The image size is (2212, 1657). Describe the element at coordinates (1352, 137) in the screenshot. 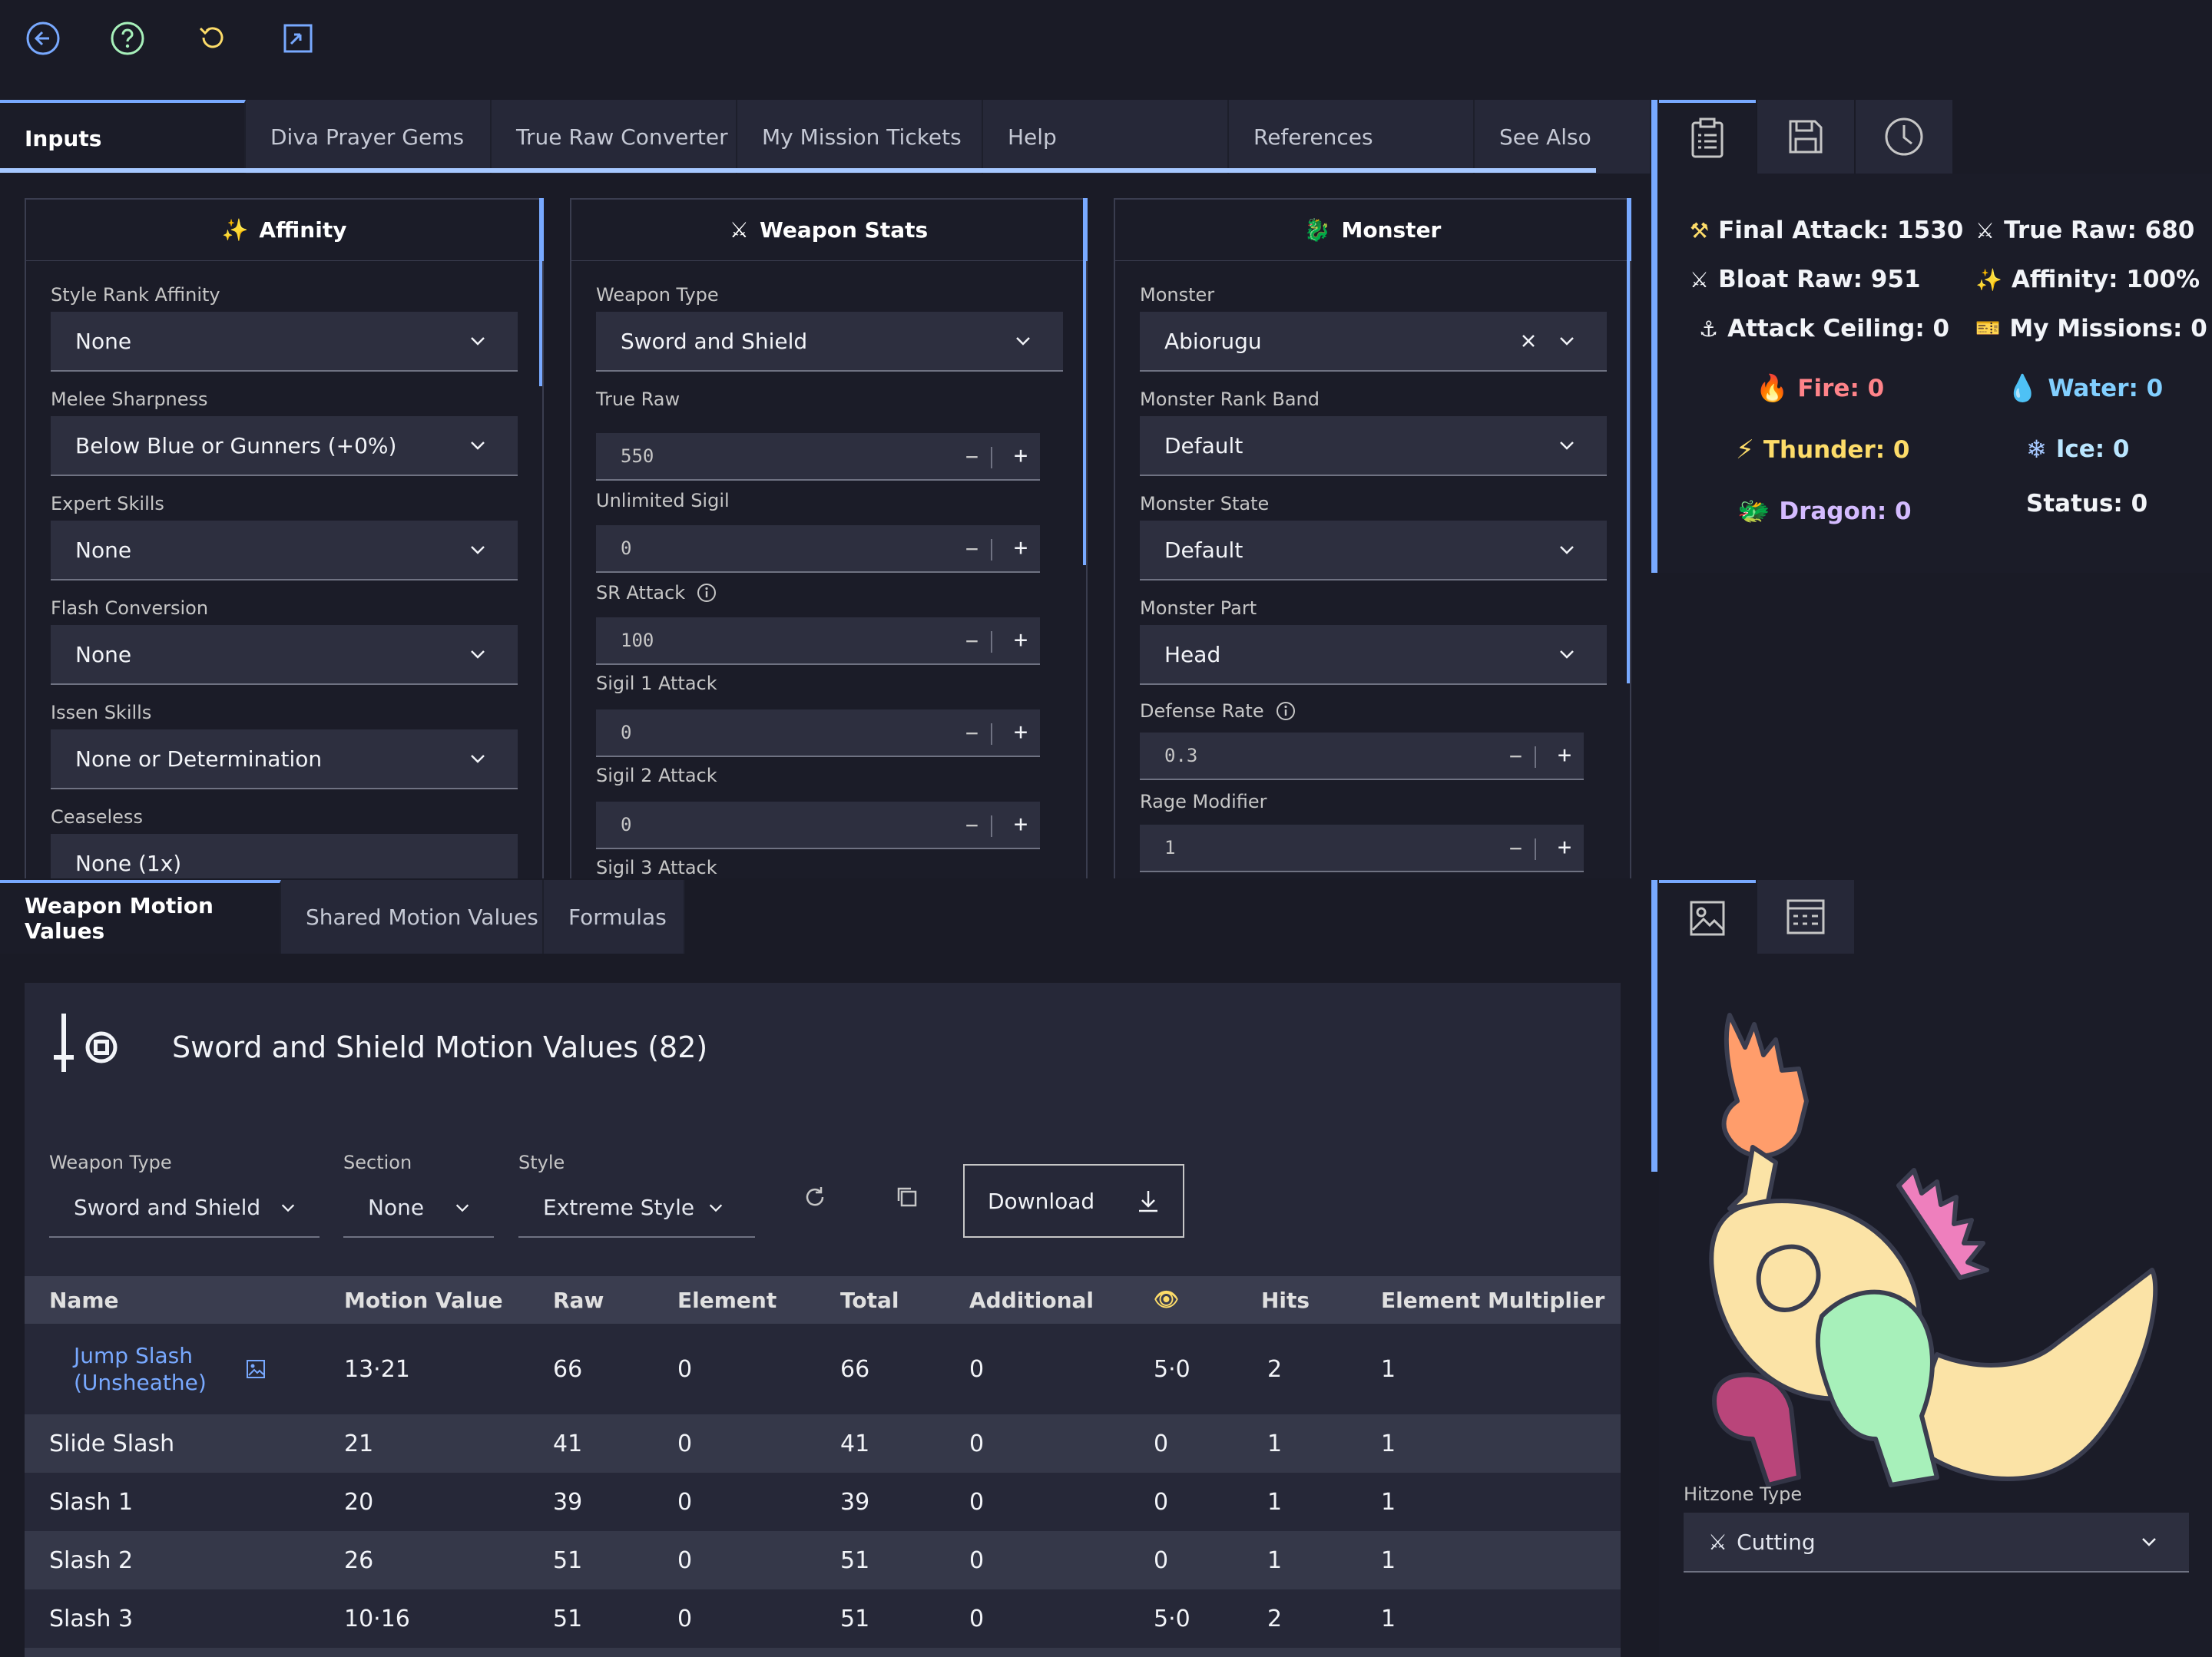

I see `tab-references: References` at that location.